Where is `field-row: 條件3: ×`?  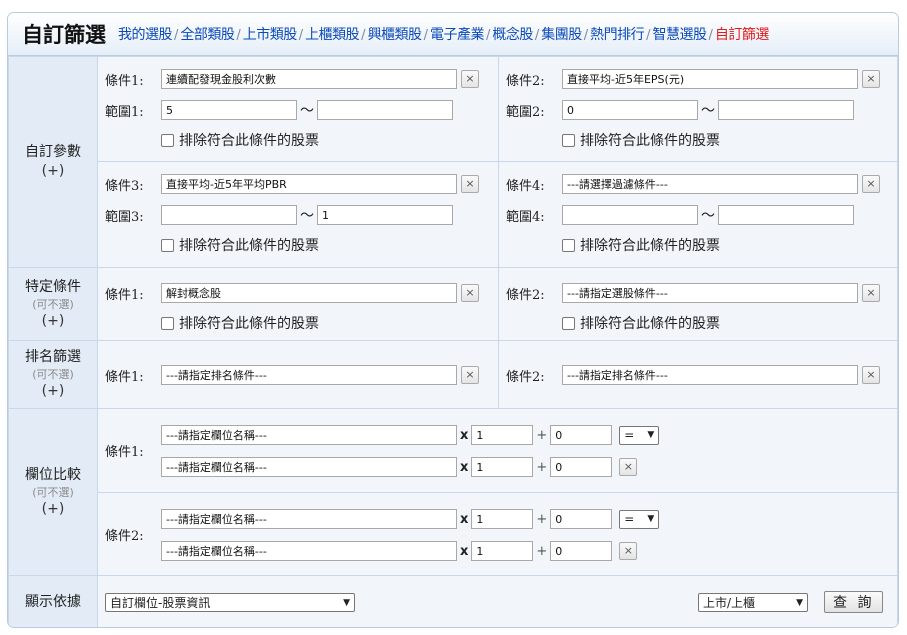 field-row: 條件3: × is located at coordinates (292, 184).